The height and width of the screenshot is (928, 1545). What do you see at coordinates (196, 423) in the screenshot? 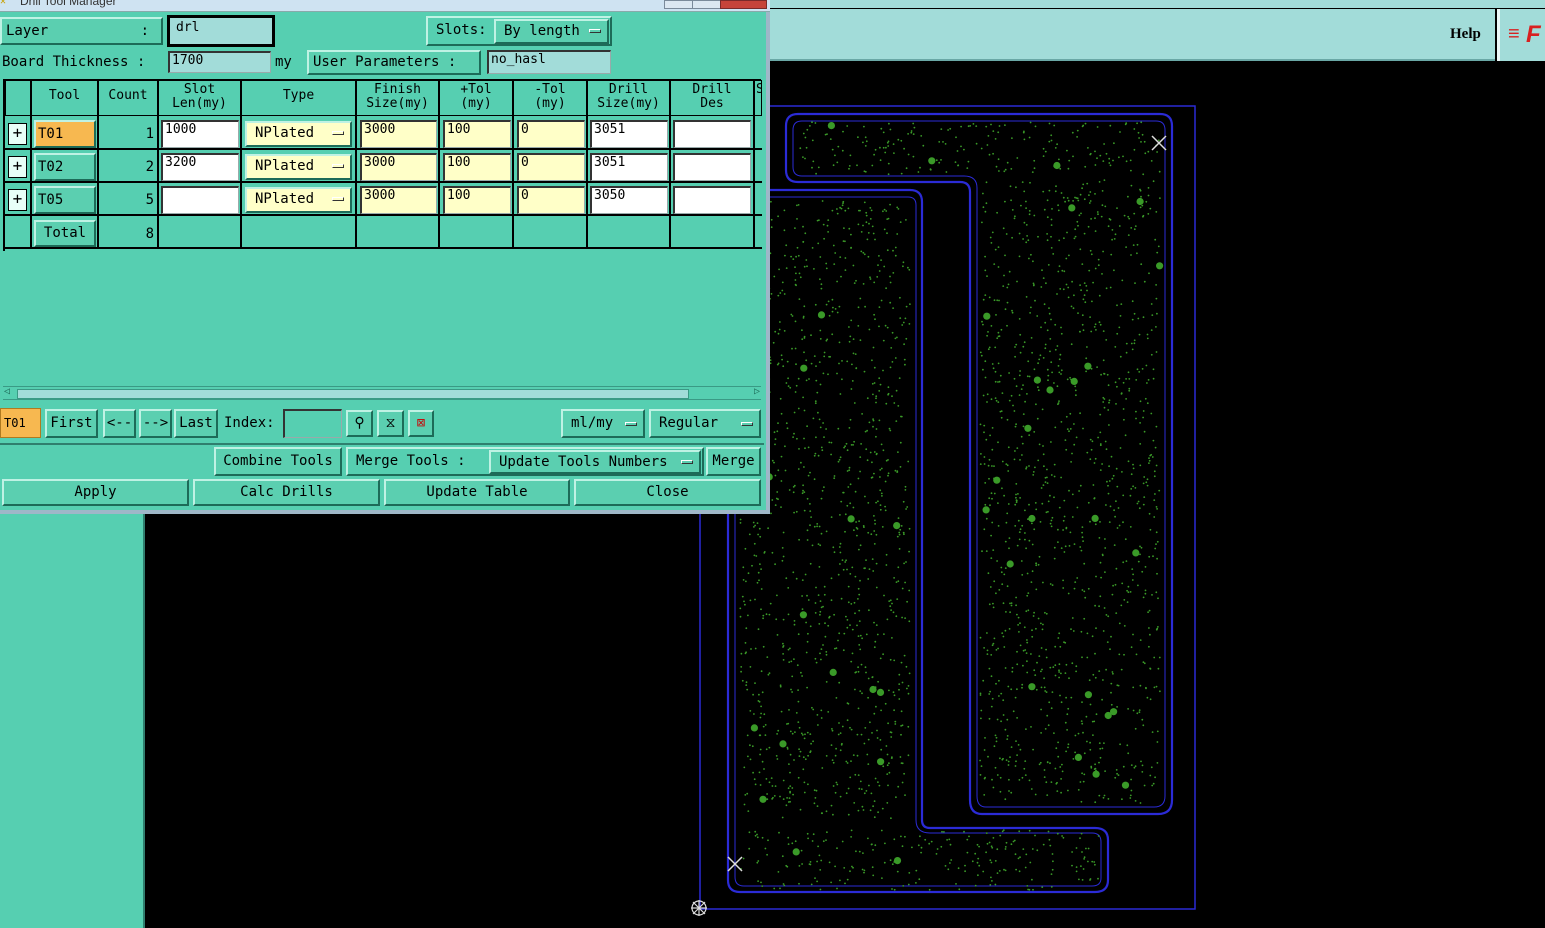
I see `last-button: Last` at bounding box center [196, 423].